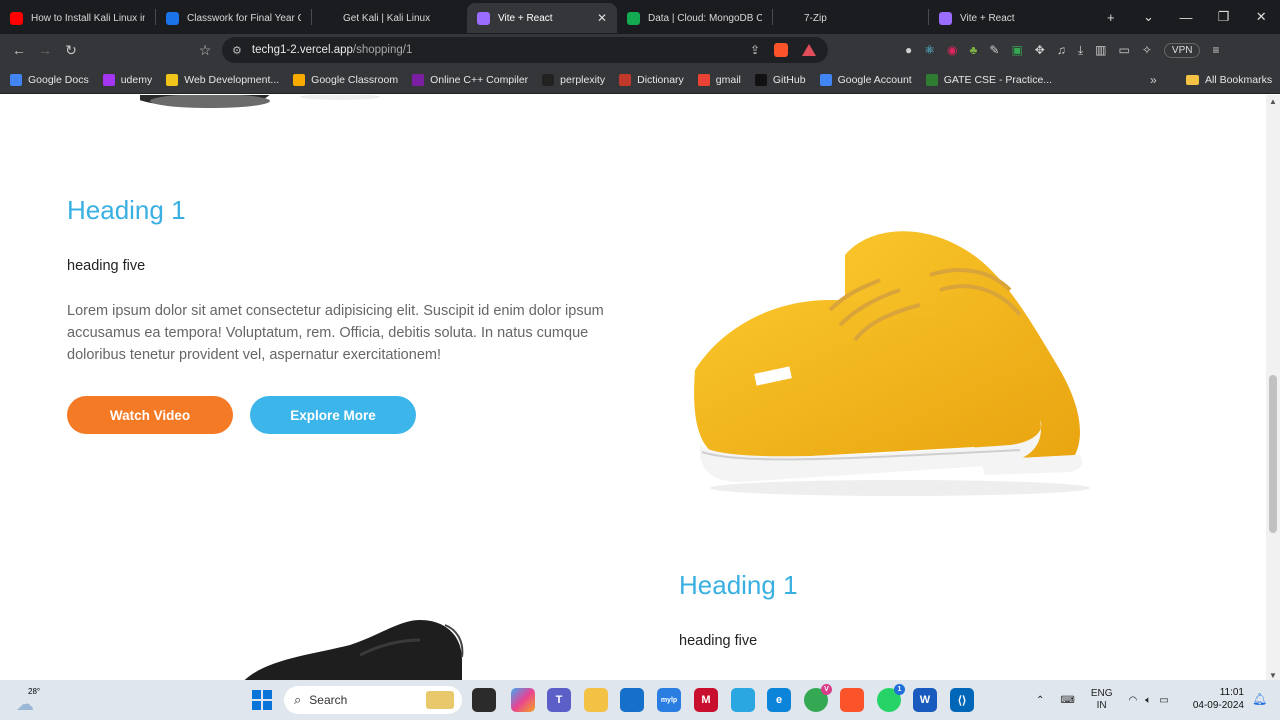  Describe the element at coordinates (205, 50) in the screenshot. I see `bookmark-page-icon: ☆` at that location.